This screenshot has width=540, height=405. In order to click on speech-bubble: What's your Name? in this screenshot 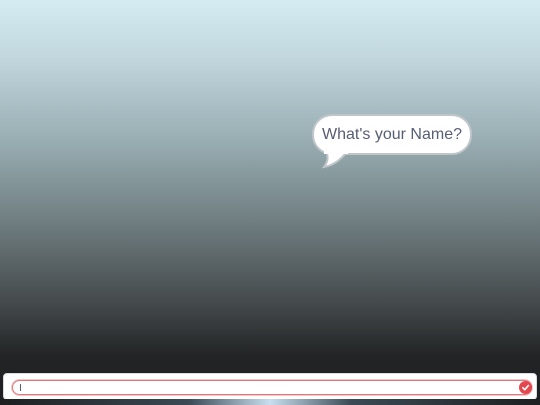, I will do `click(392, 134)`.